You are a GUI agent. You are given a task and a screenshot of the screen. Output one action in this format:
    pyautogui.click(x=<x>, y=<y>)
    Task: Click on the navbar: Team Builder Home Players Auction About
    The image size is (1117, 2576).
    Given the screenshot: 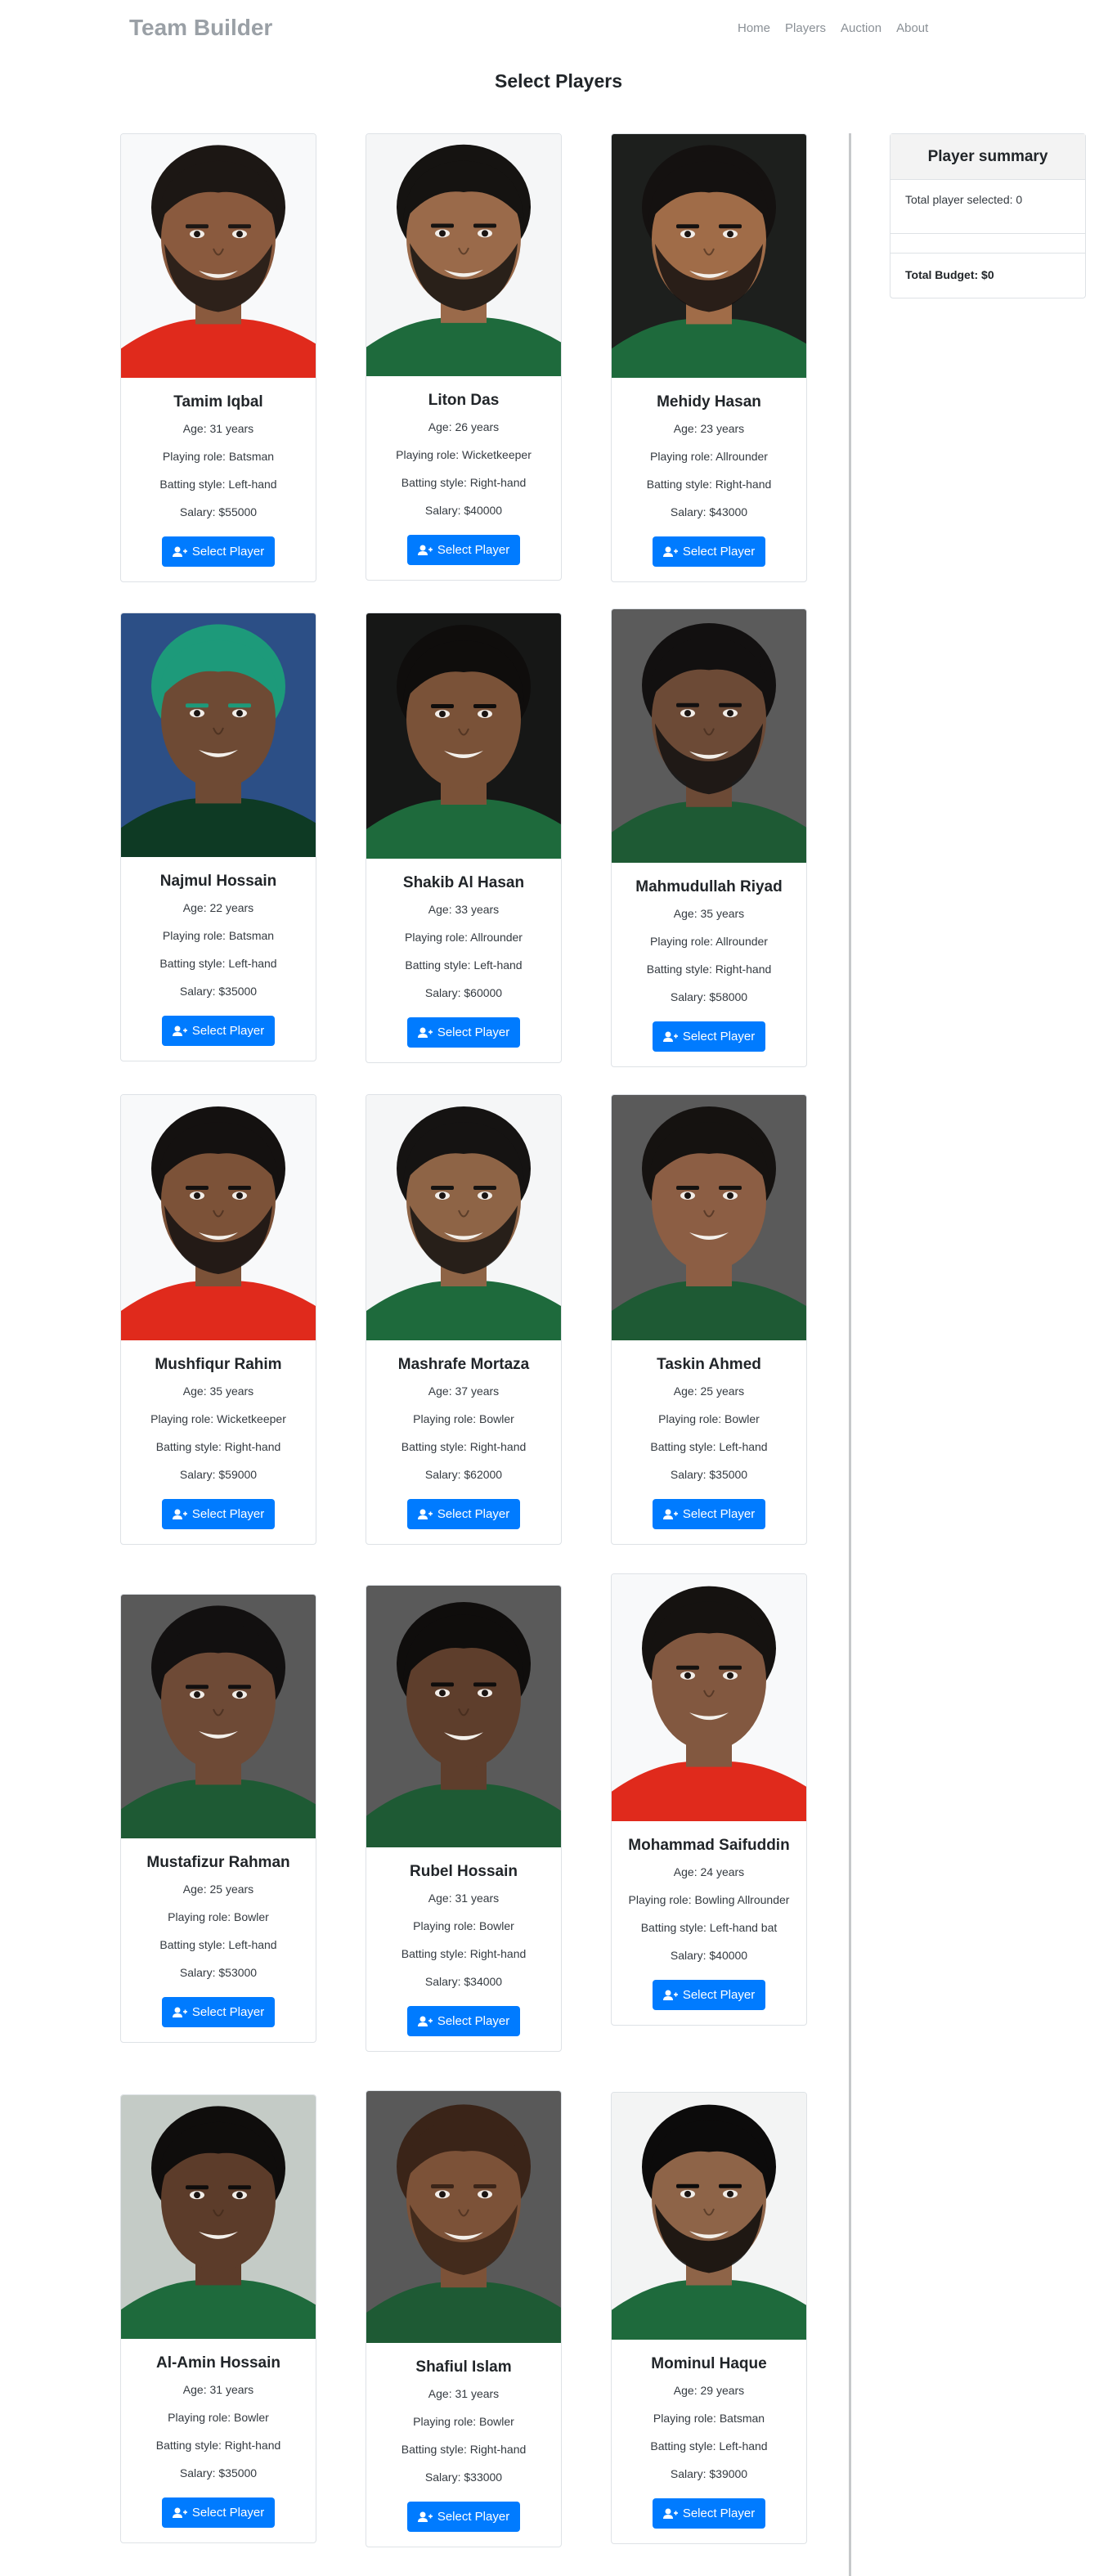 What is the action you would take?
    pyautogui.click(x=559, y=28)
    